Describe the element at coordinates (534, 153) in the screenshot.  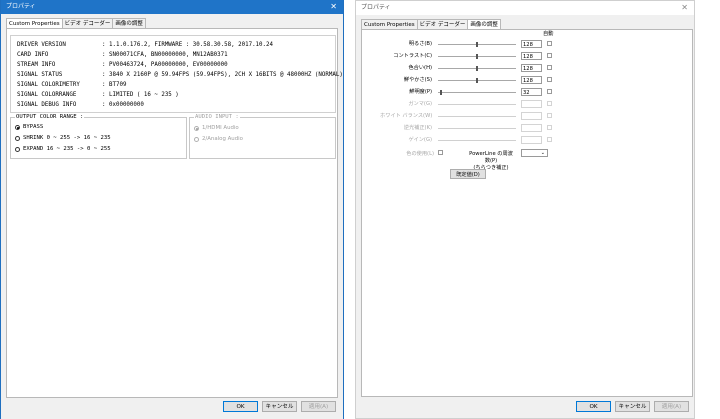
I see `powerline-select: ⌄` at that location.